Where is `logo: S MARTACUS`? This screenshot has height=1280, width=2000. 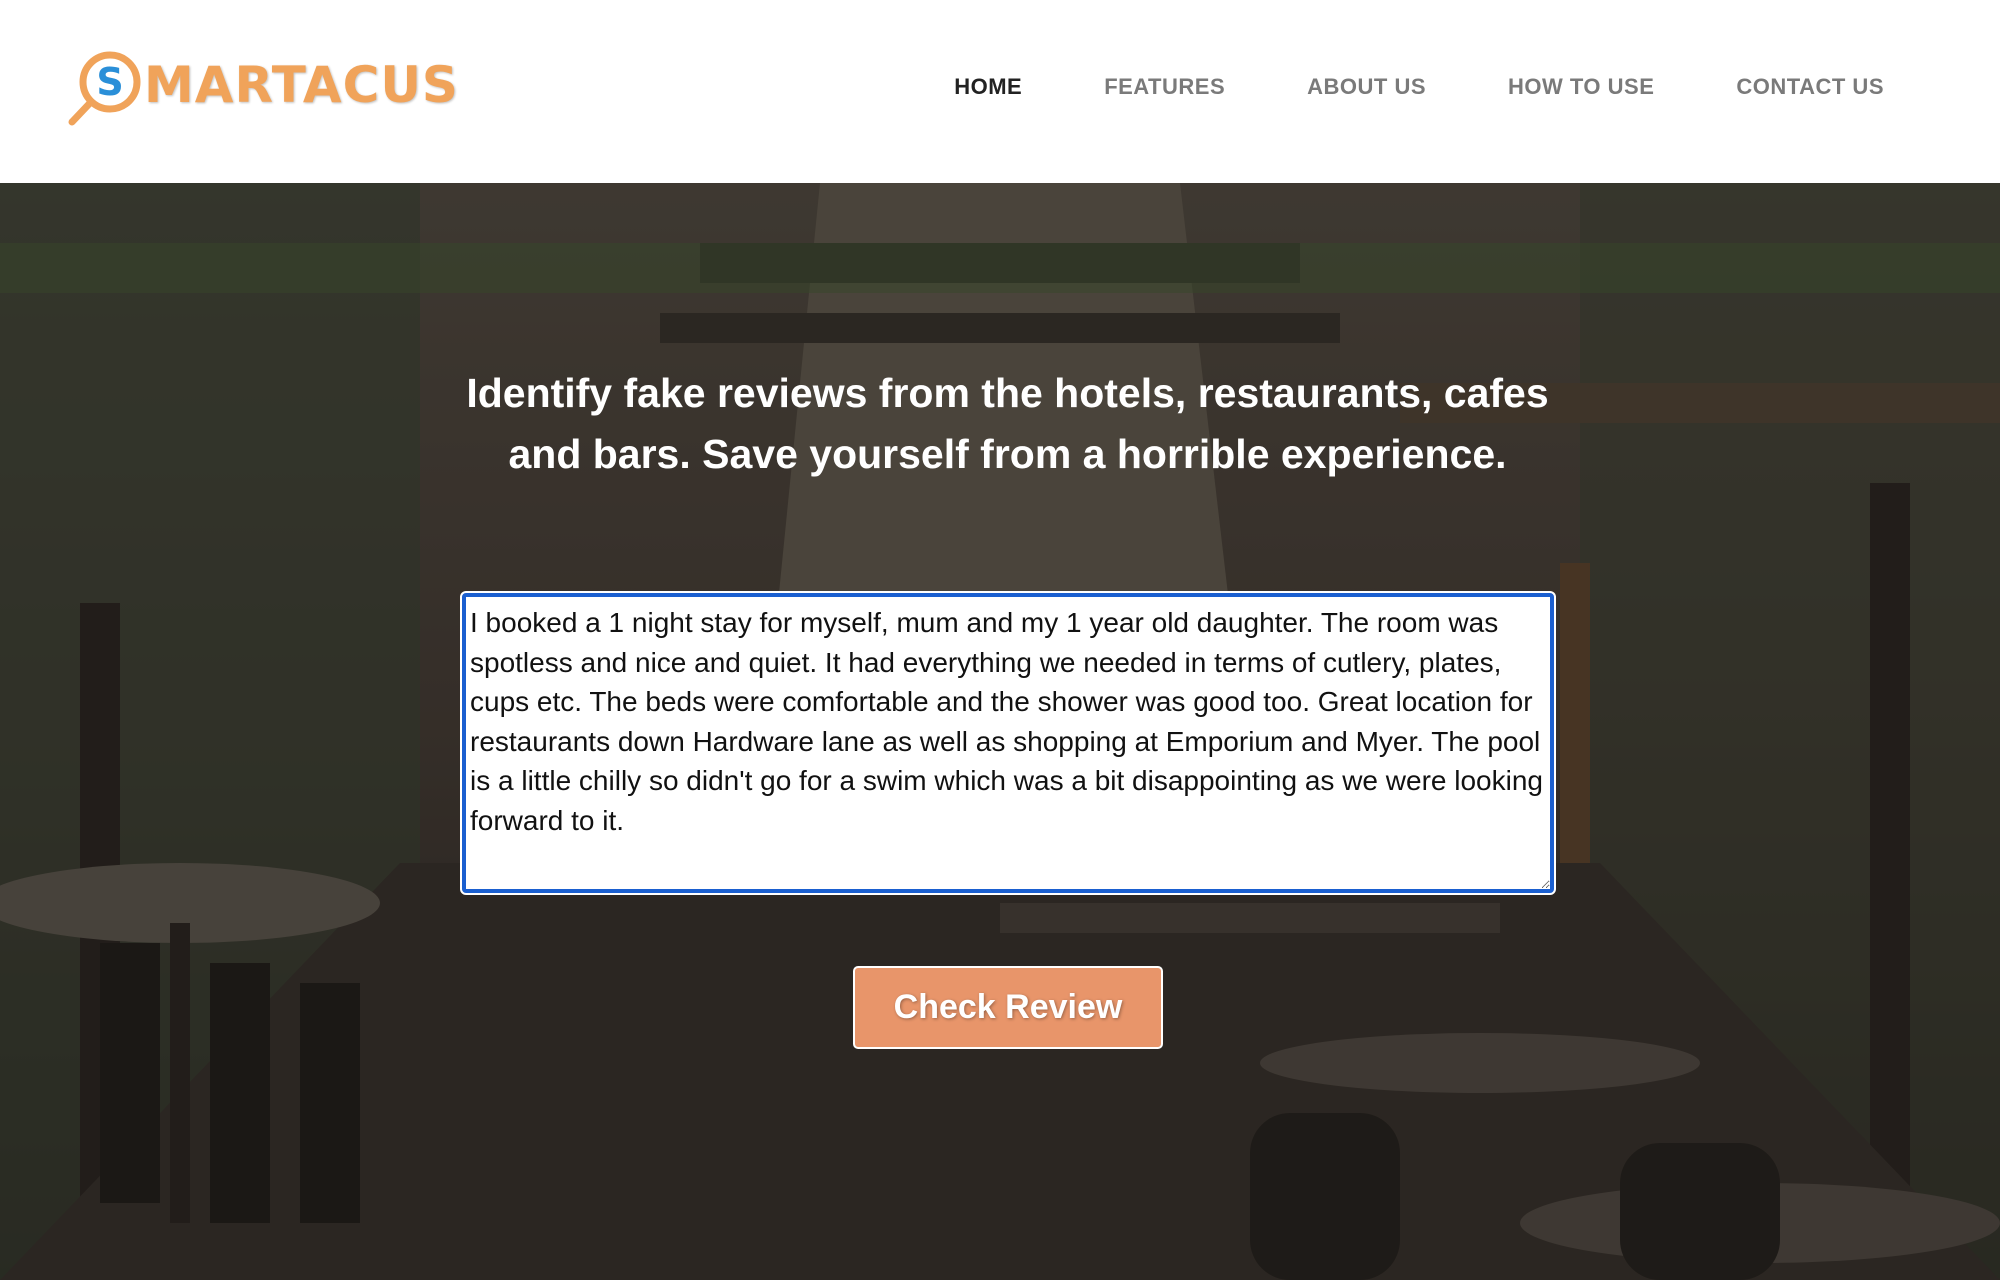 logo: S MARTACUS is located at coordinates (263, 88).